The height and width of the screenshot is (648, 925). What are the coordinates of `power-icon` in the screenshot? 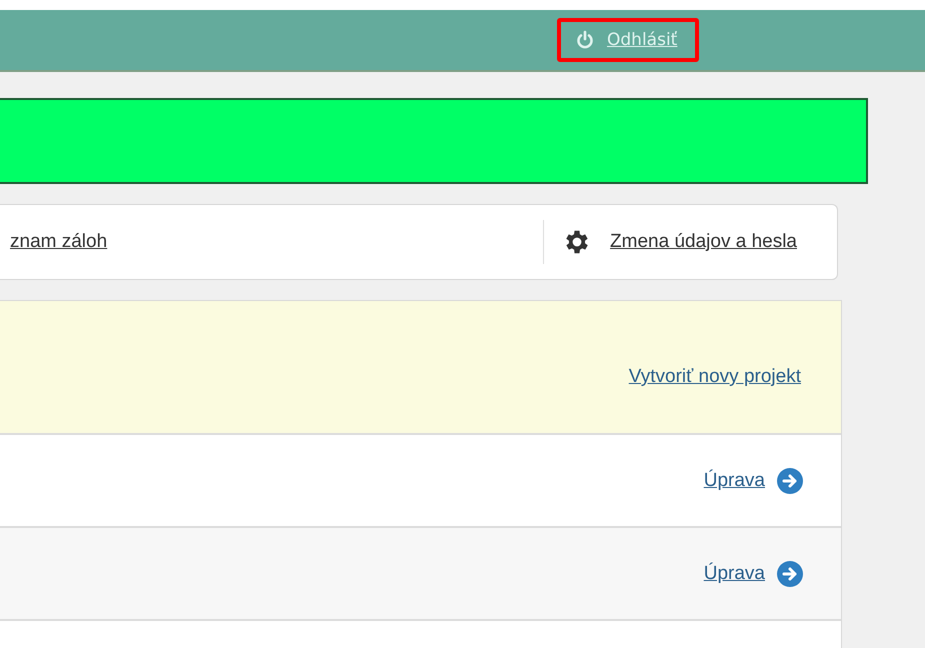 It's located at (585, 40).